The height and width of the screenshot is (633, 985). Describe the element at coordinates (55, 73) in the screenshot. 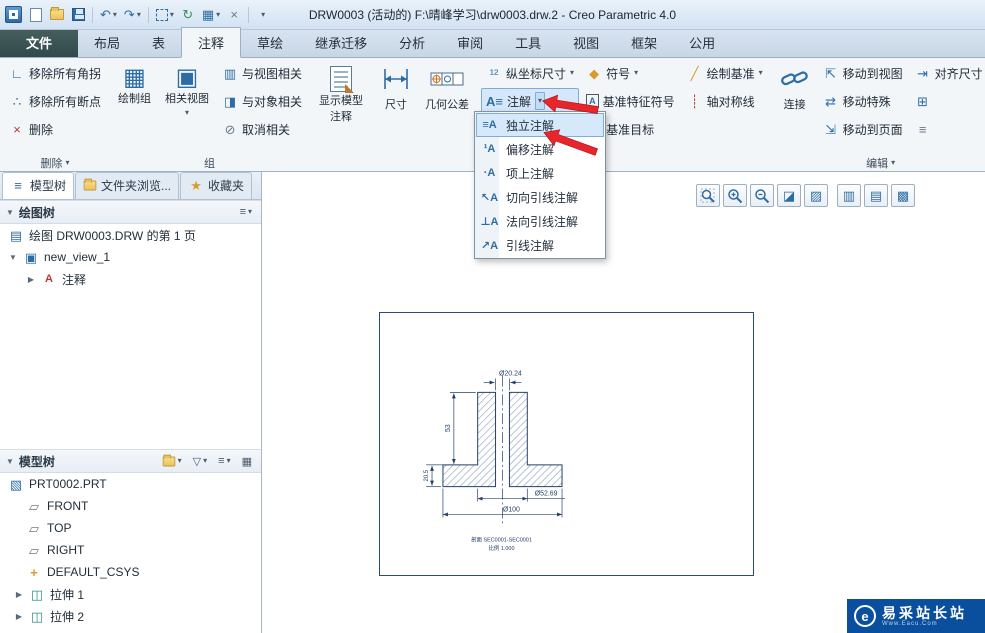

I see `remove-all-jogs-button: ∟ 移除所有角拐` at that location.